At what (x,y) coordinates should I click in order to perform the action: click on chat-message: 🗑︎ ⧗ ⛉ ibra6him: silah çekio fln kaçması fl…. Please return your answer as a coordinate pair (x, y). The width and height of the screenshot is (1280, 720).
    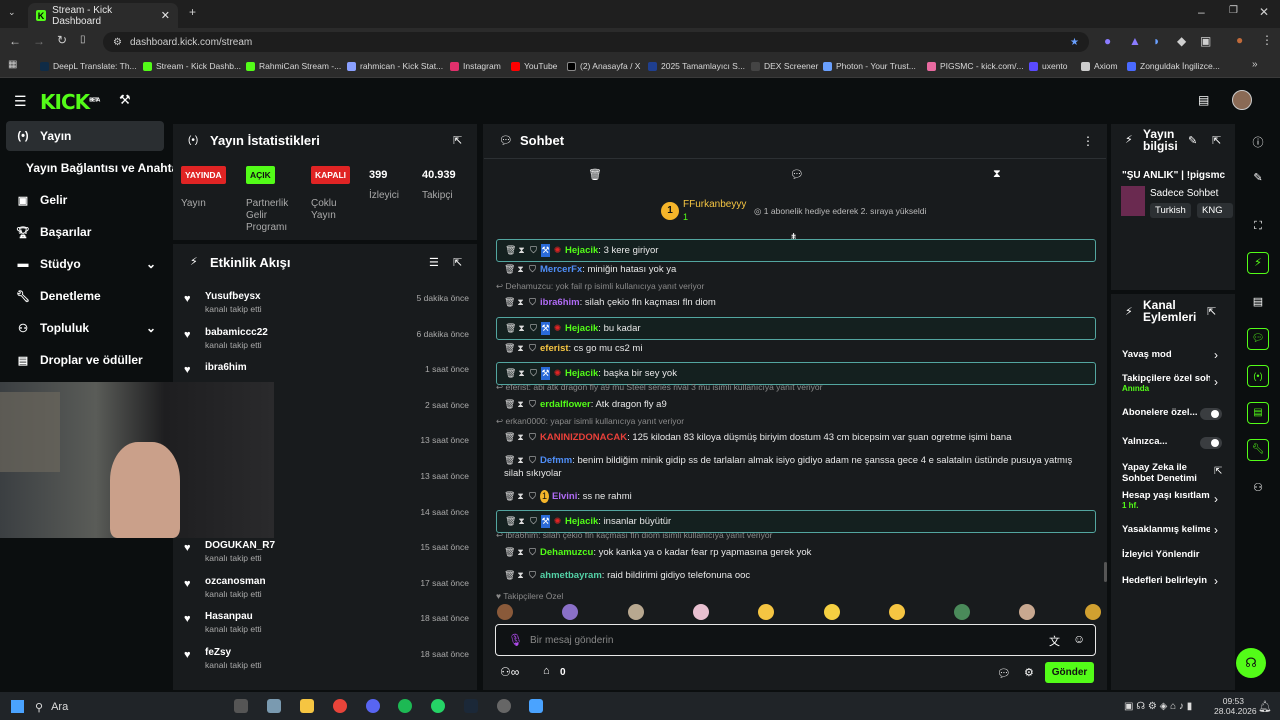
    Looking at the image, I should click on (796, 302).